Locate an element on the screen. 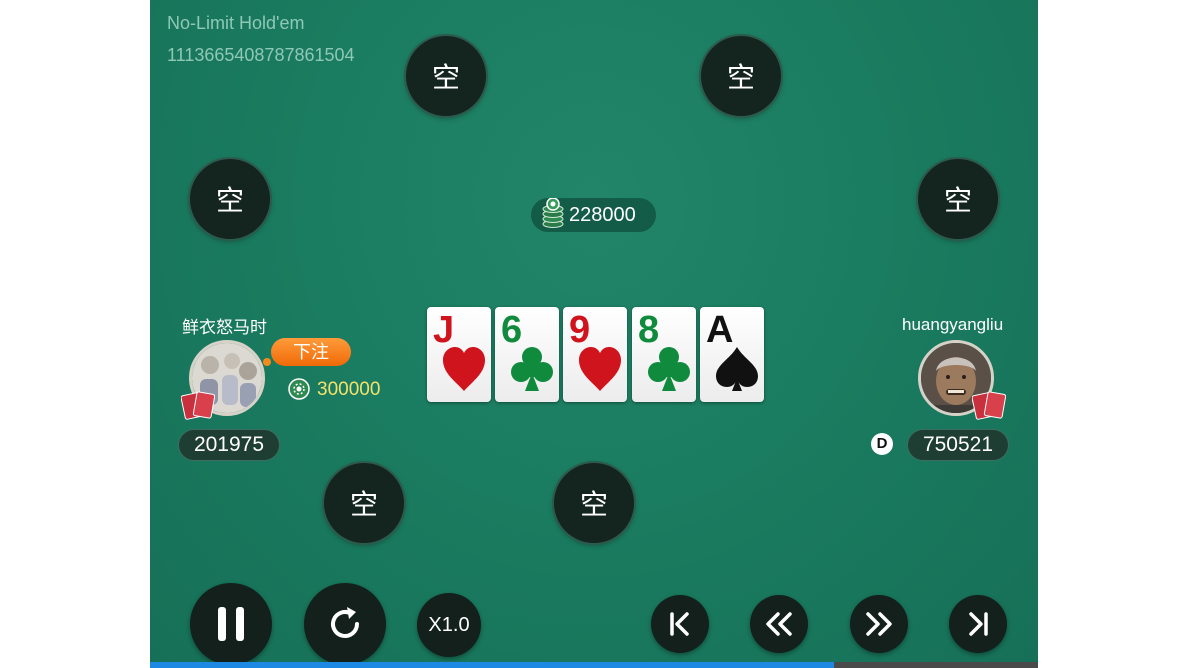  spades-suit-icon is located at coordinates (737, 369).